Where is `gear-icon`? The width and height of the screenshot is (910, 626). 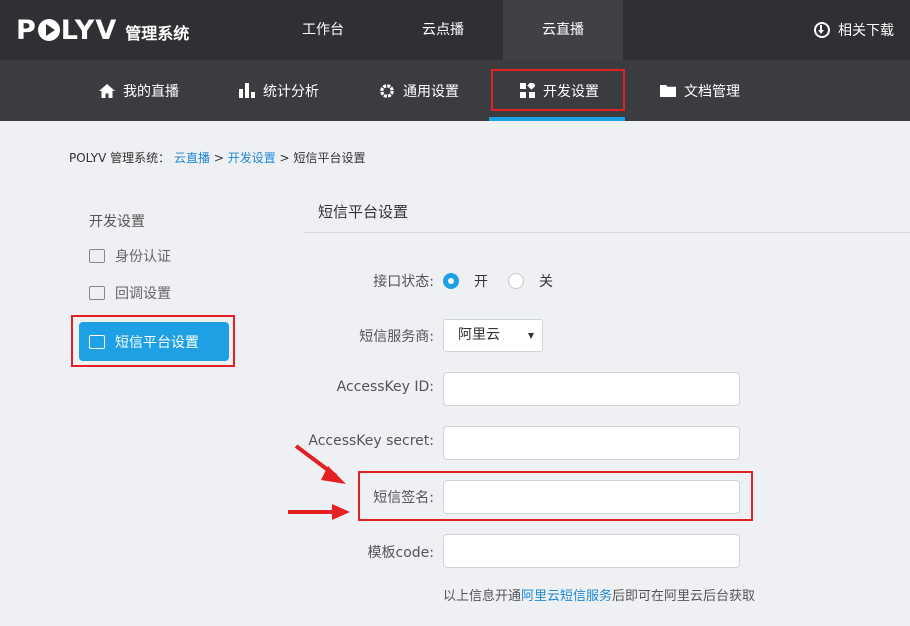 gear-icon is located at coordinates (387, 90).